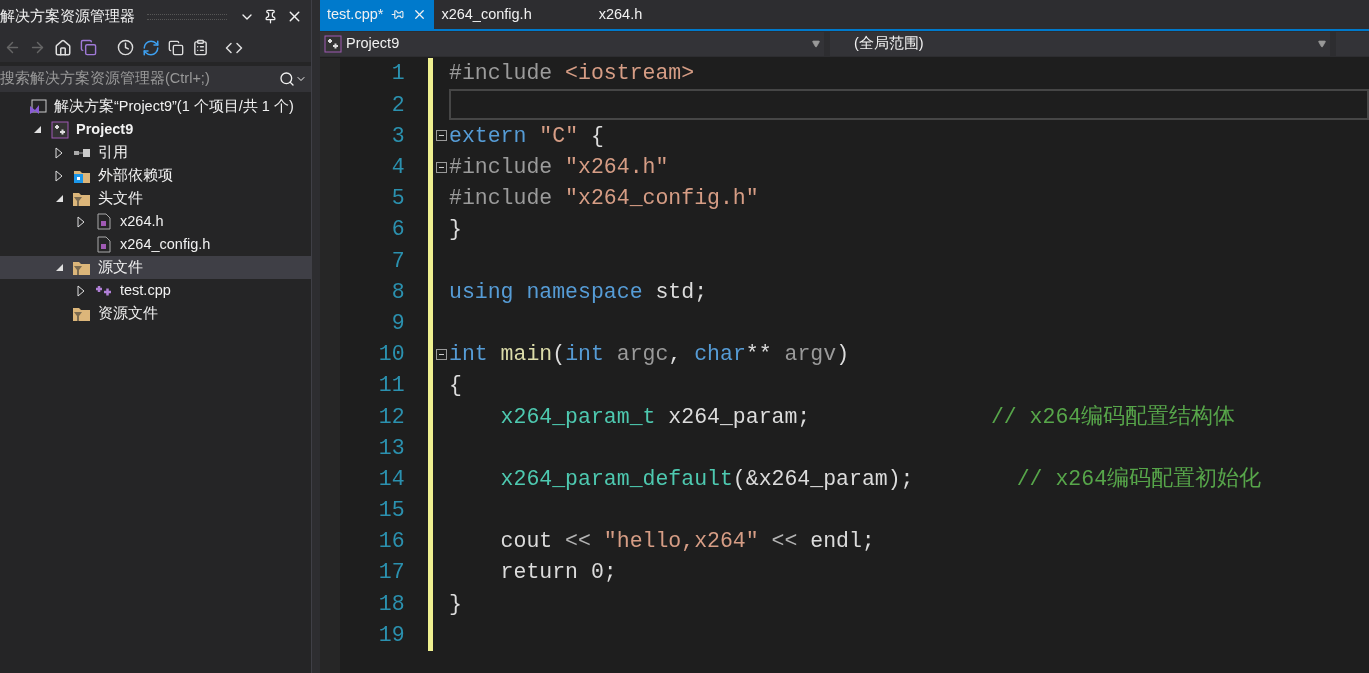  I want to click on tree-item-label: x264_config.h, so click(165, 244).